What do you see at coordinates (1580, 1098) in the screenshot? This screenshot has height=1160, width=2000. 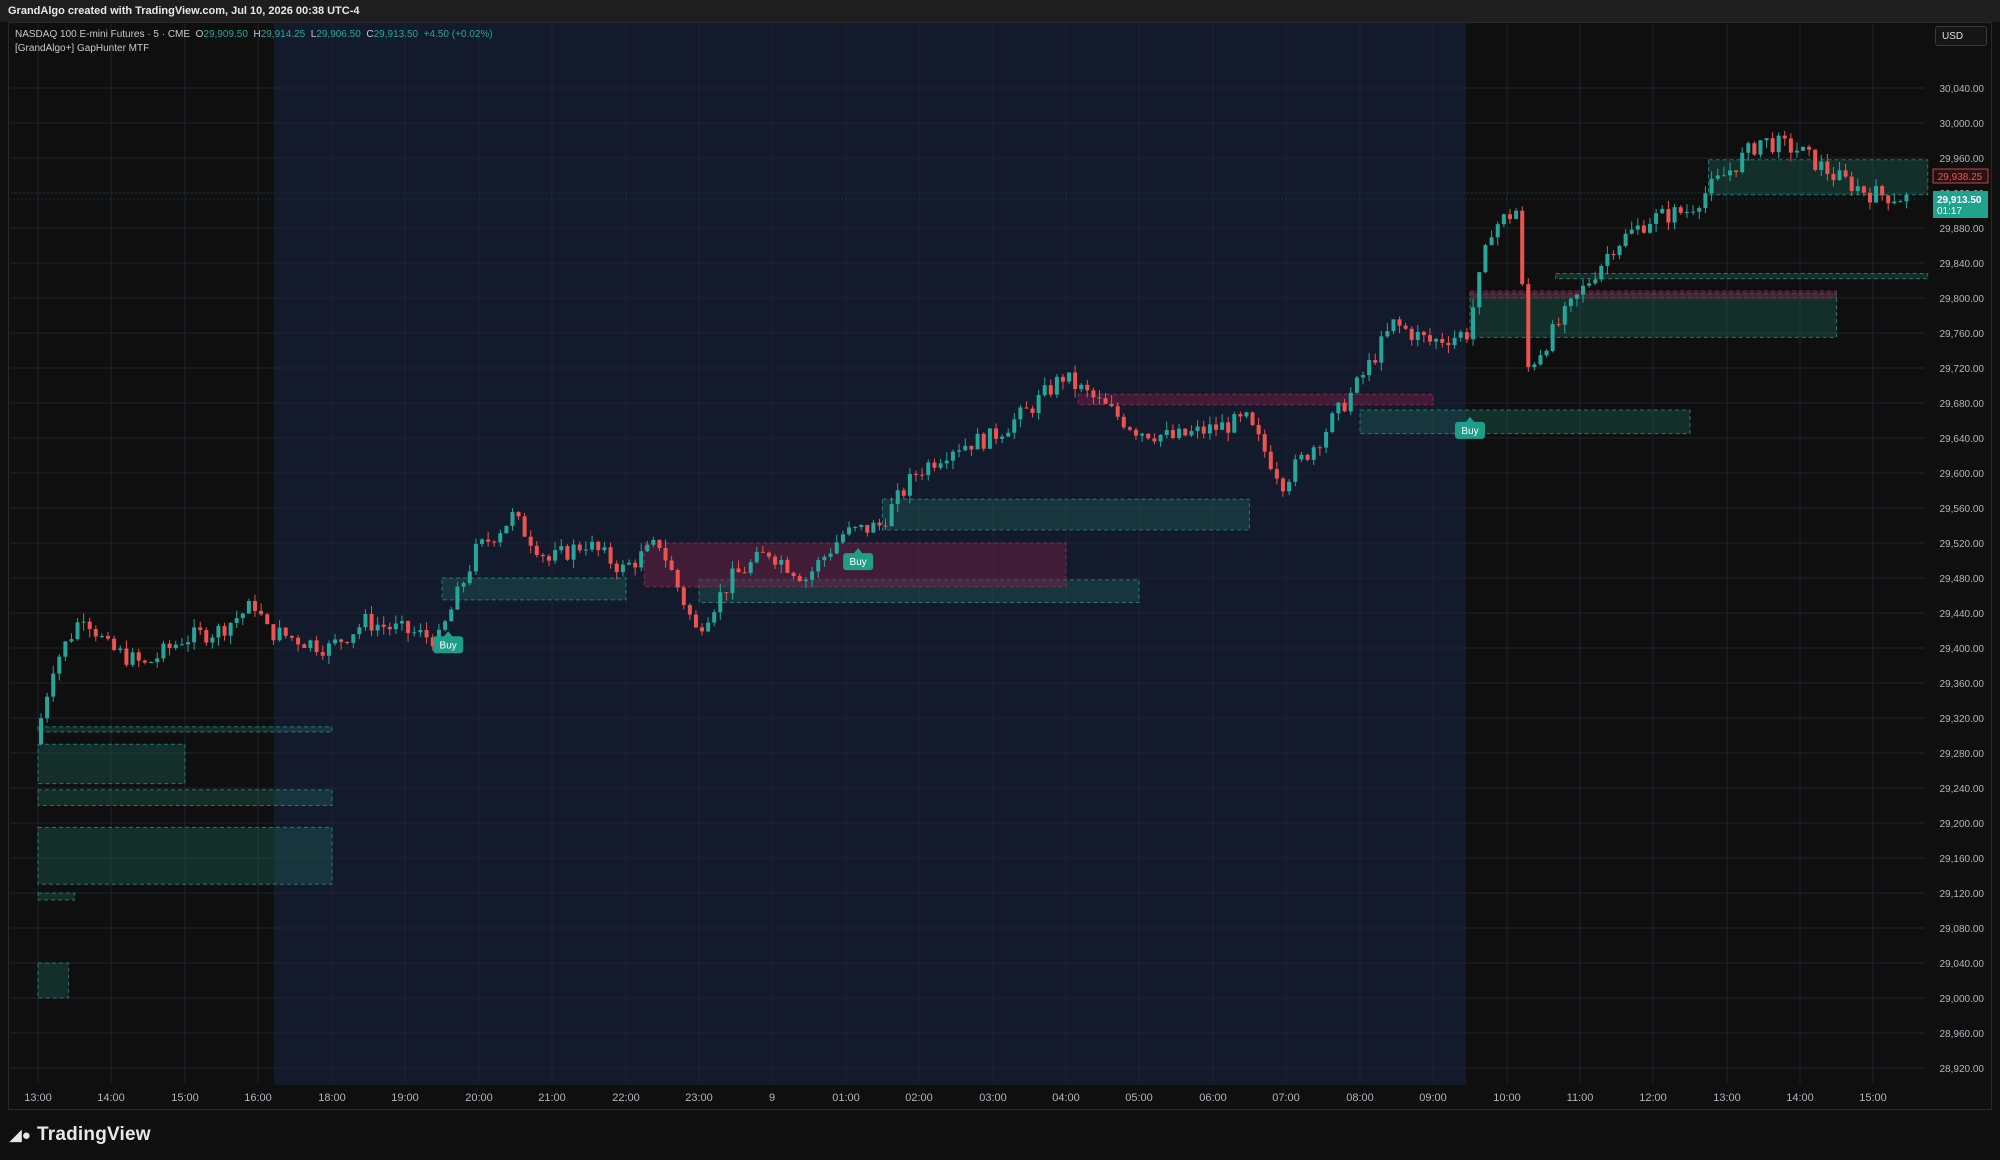 I see `time-axis-label: 11:00` at bounding box center [1580, 1098].